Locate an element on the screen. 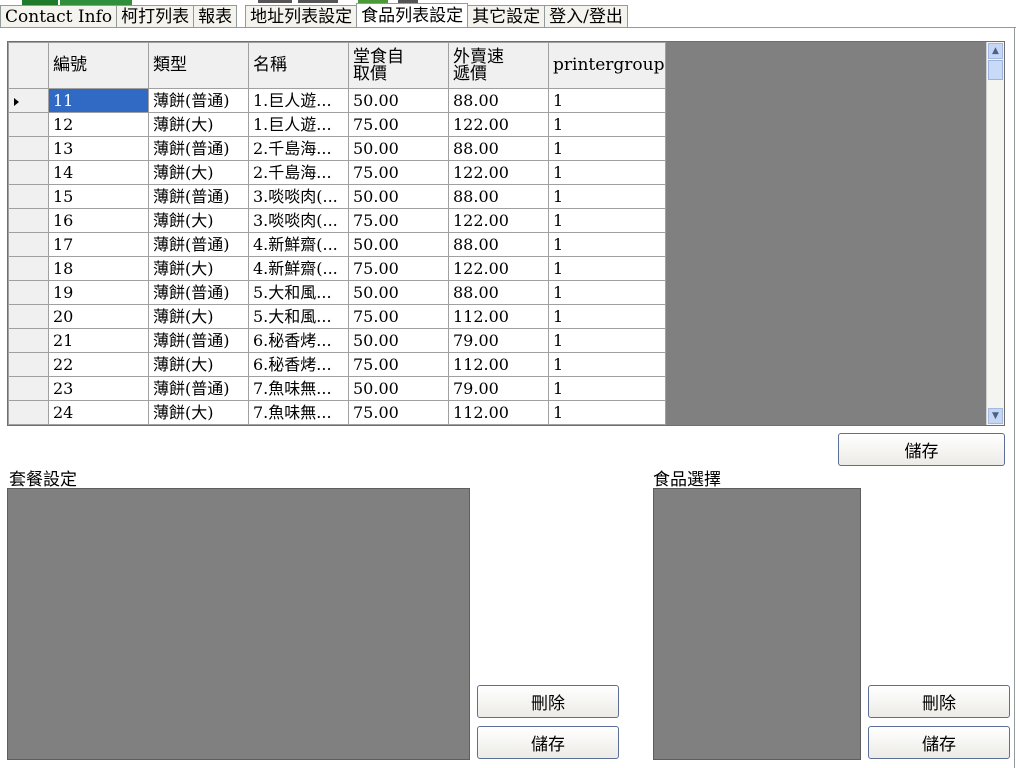  cell-id: 18 is located at coordinates (98, 268).